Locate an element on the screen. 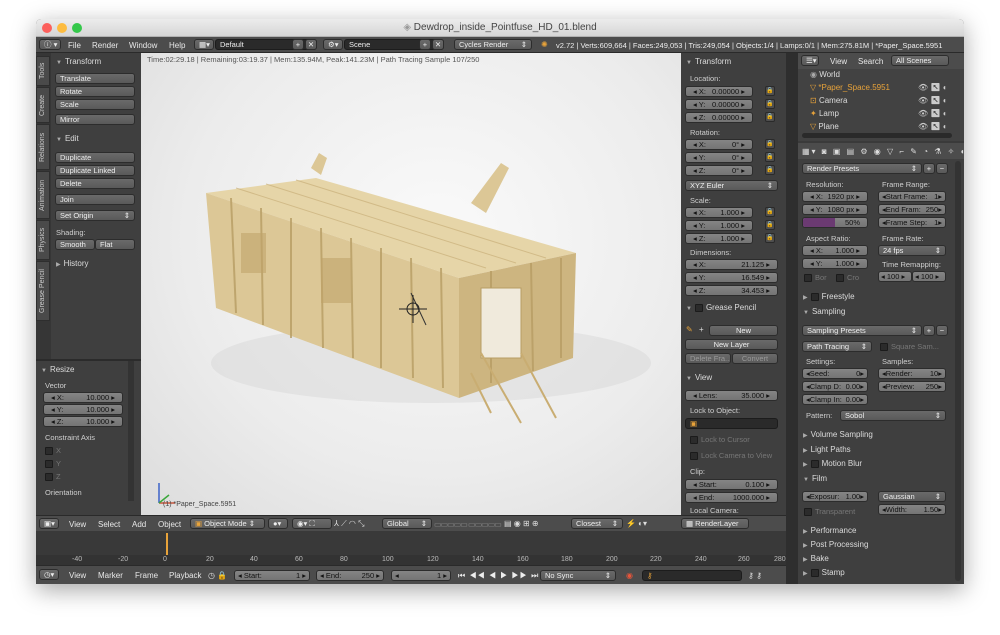 The width and height of the screenshot is (1000, 635). remove-layout-button: ✕ is located at coordinates (311, 44).